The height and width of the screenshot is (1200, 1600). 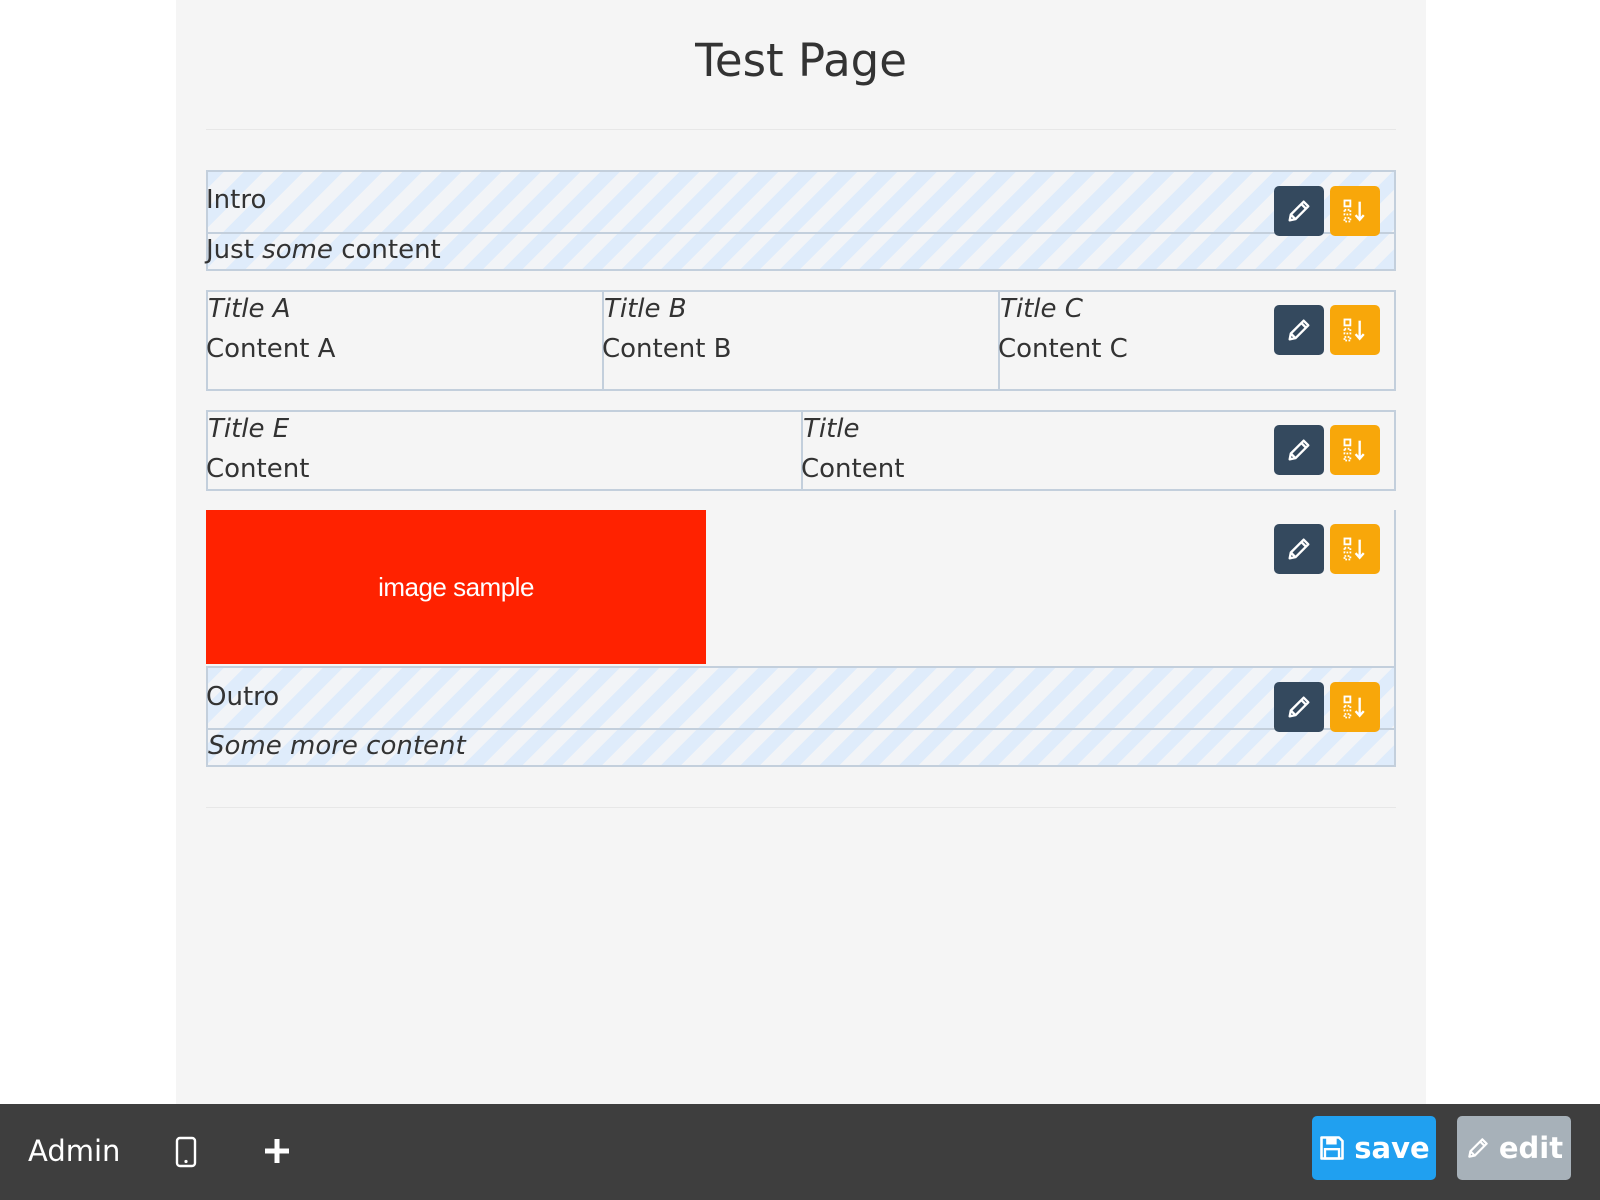 I want to click on bottom-divider, so click(x=801, y=807).